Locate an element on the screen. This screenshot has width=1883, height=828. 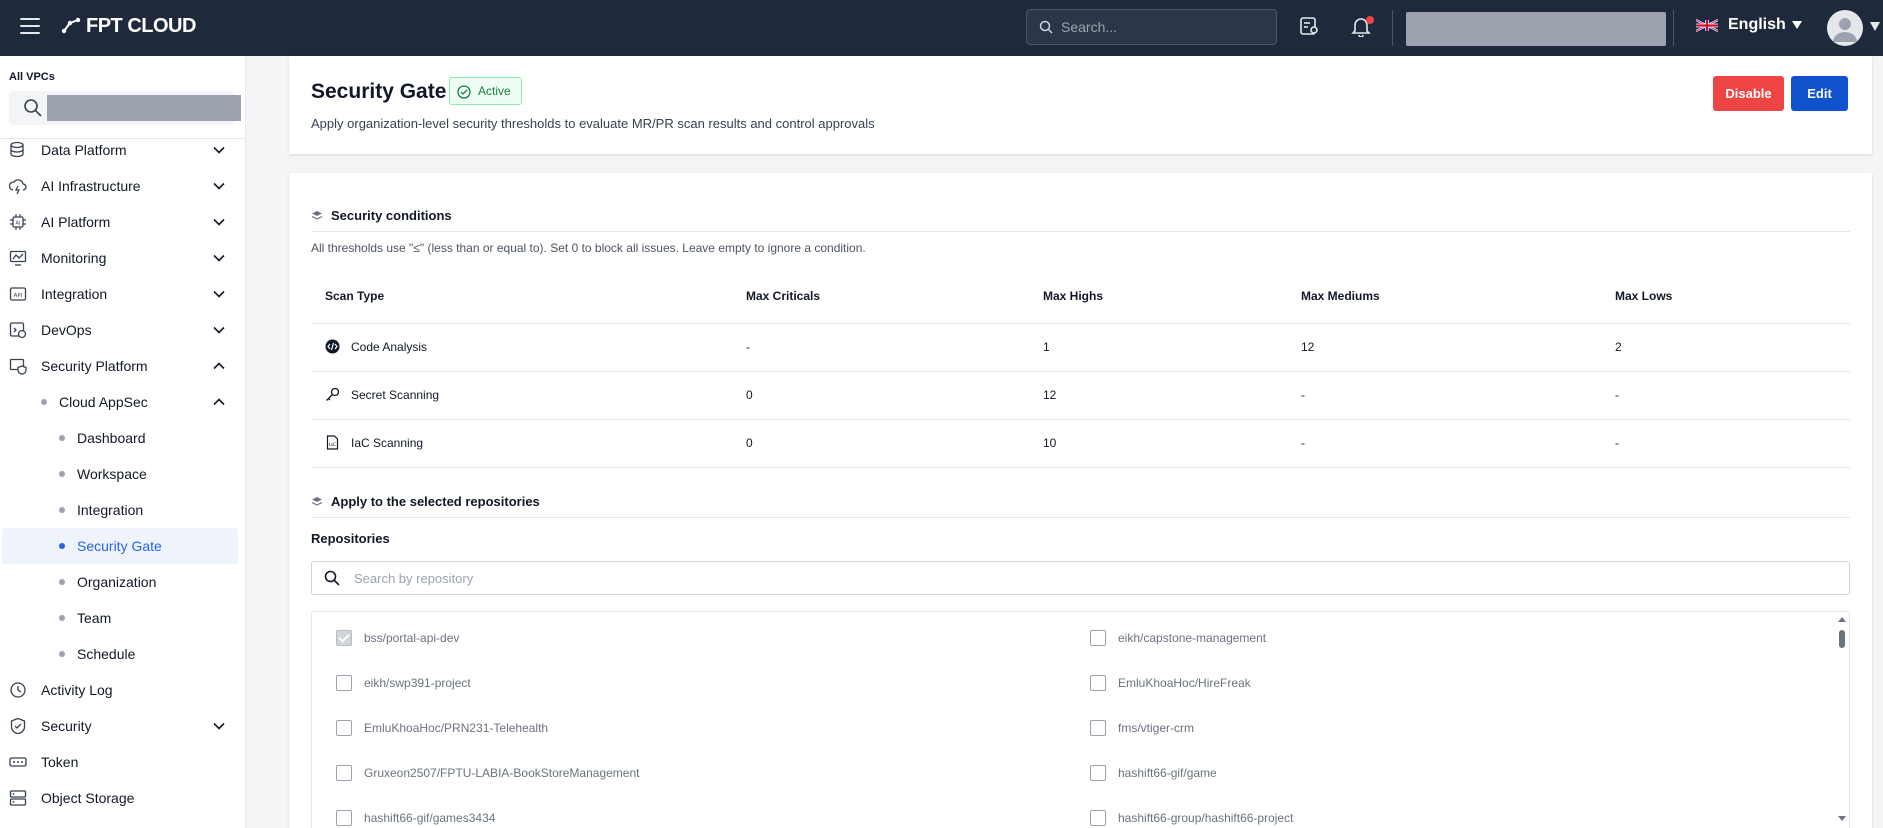
max-criticals: - is located at coordinates (748, 347).